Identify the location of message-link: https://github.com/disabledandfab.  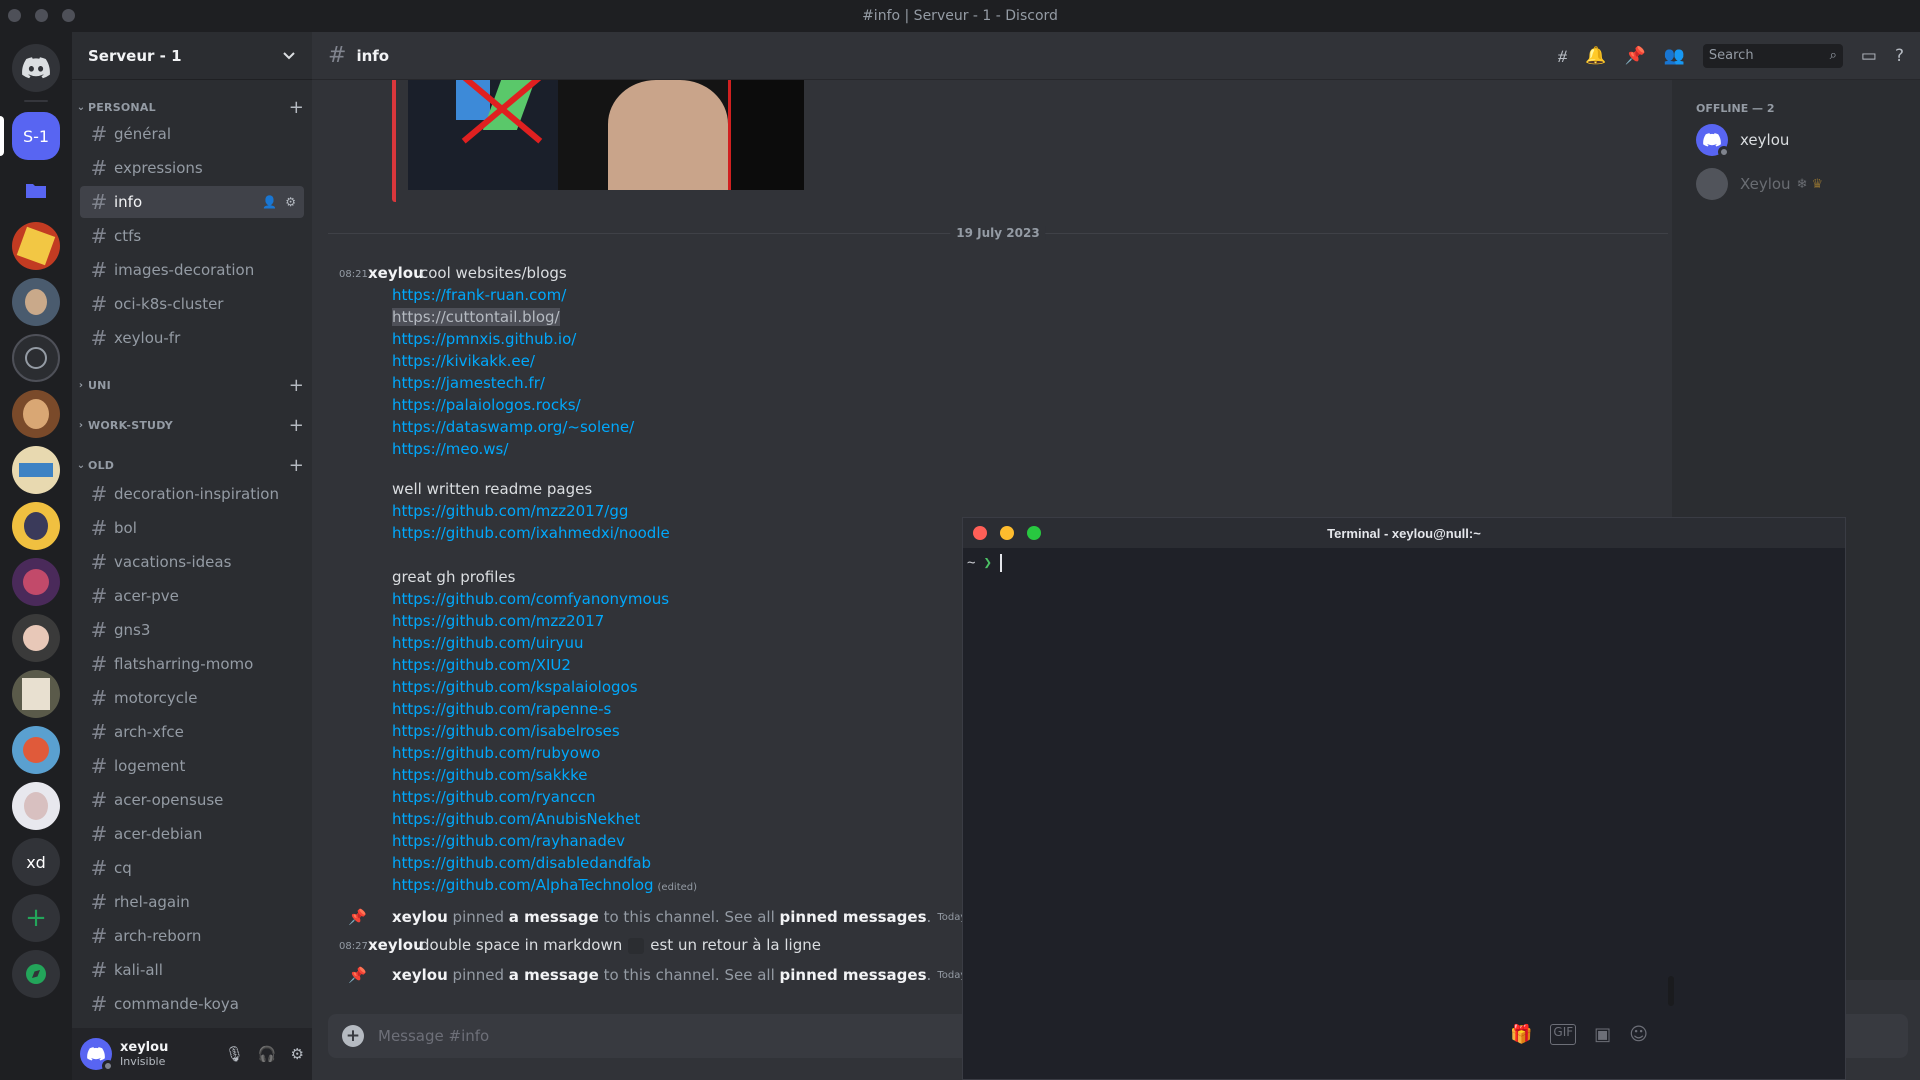
(521, 863).